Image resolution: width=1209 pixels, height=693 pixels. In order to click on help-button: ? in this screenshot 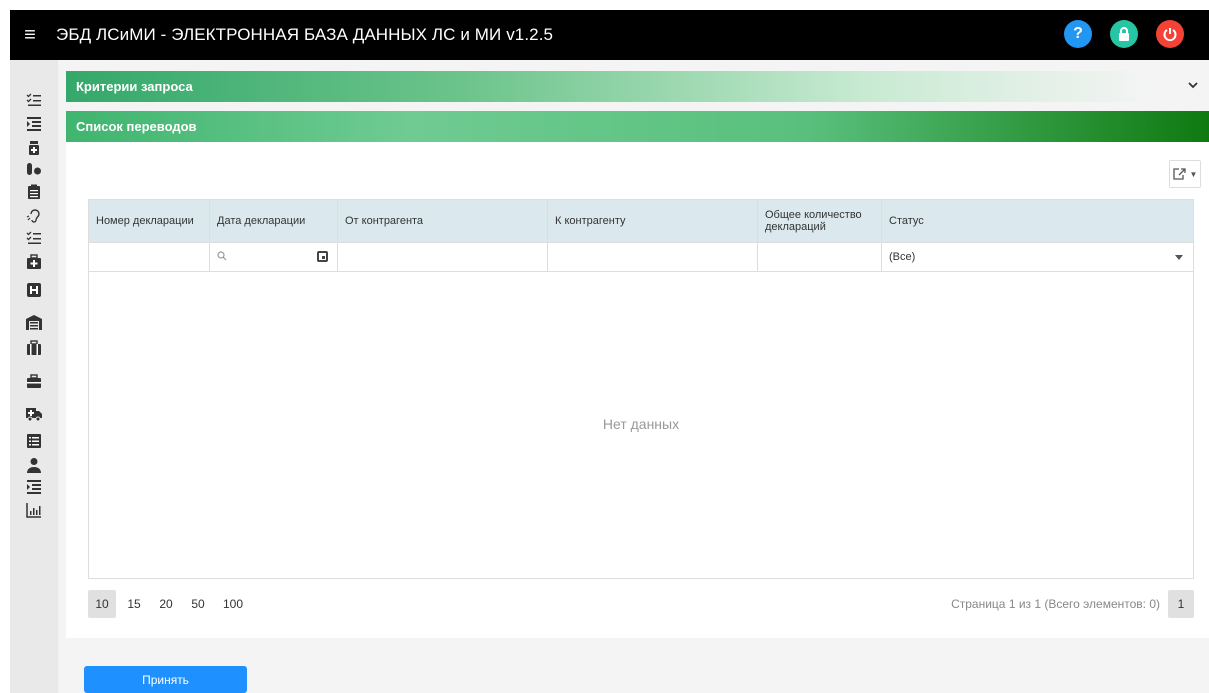, I will do `click(1078, 34)`.